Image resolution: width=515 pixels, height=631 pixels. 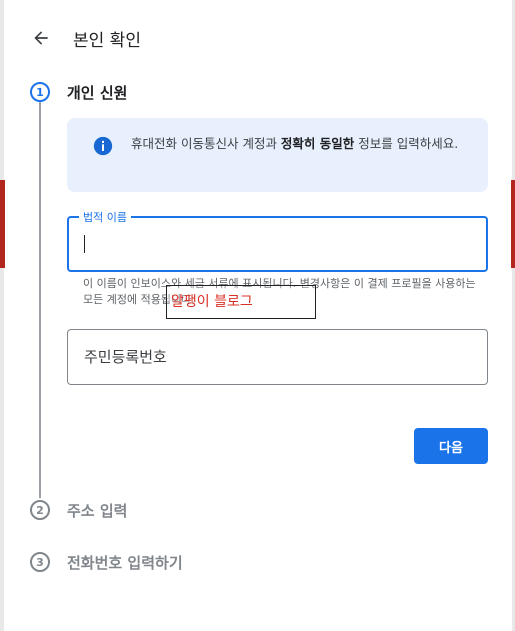 I want to click on step-2-label: 주소 입력, so click(x=97, y=510).